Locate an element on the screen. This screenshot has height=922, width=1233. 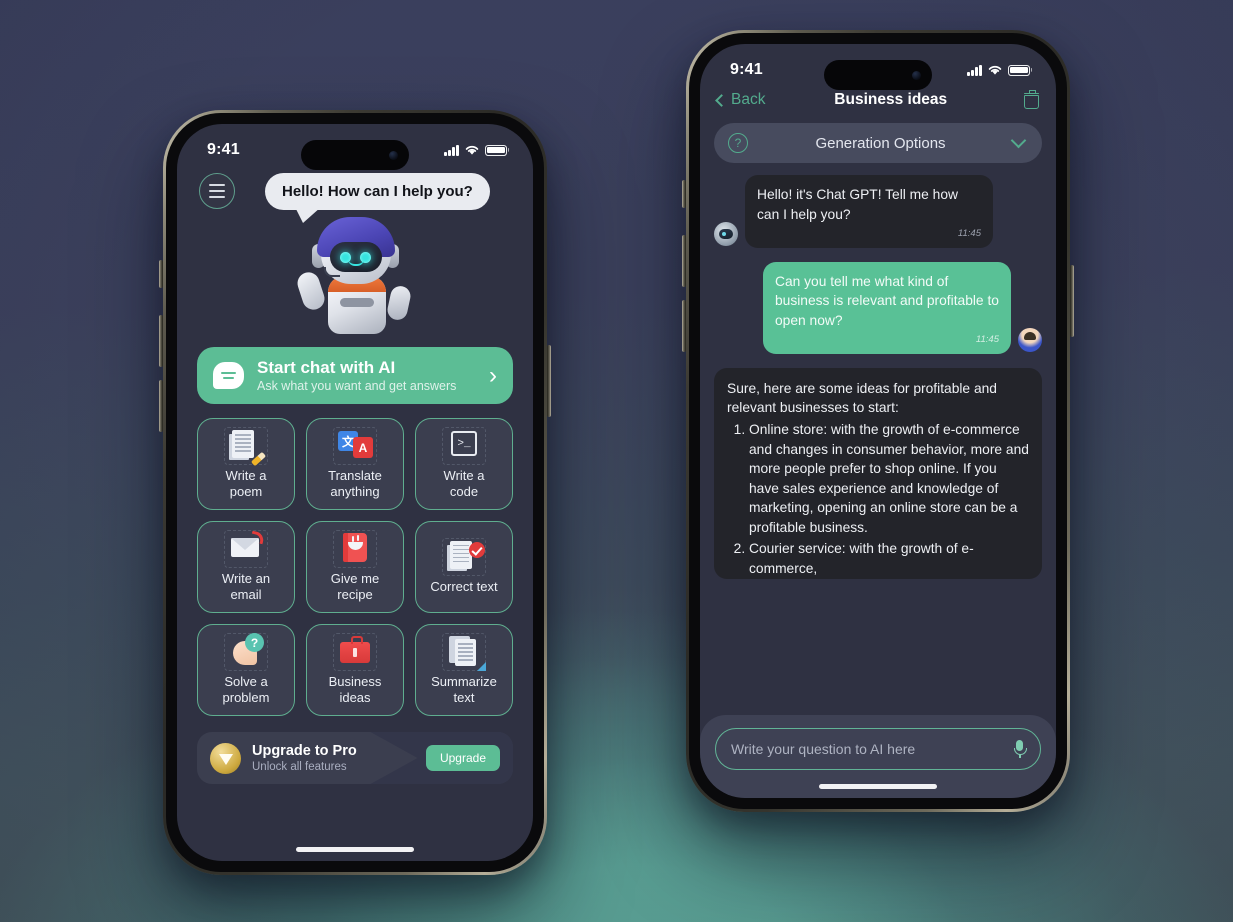
chevron-left-icon is located at coordinates (721, 100).